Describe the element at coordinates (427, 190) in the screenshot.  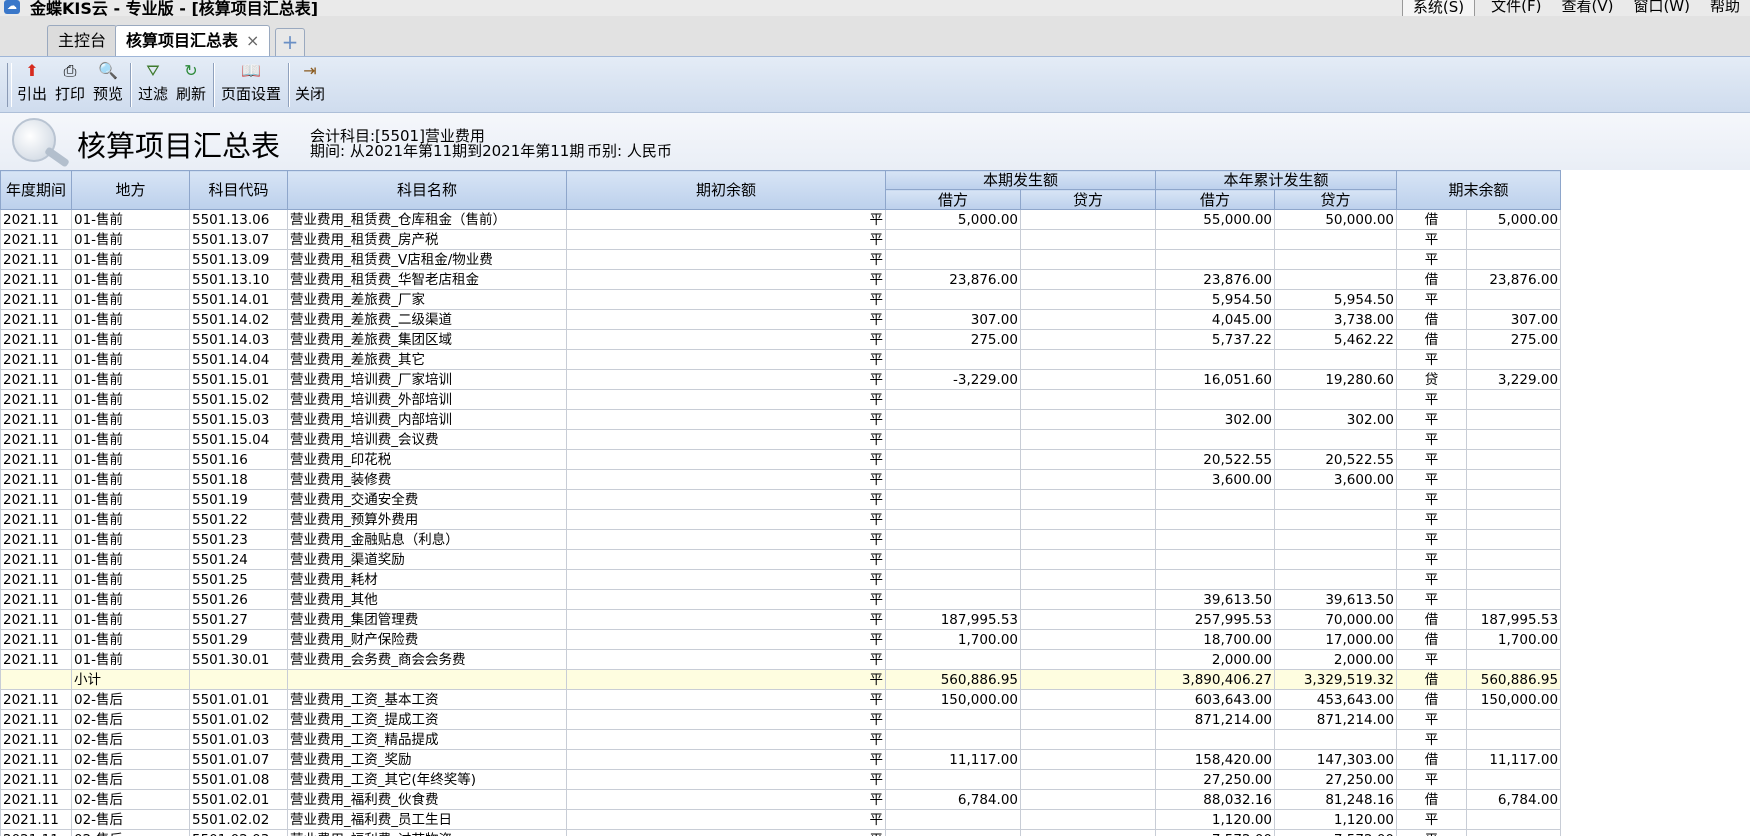
I see `col-header-name: 科目名称` at that location.